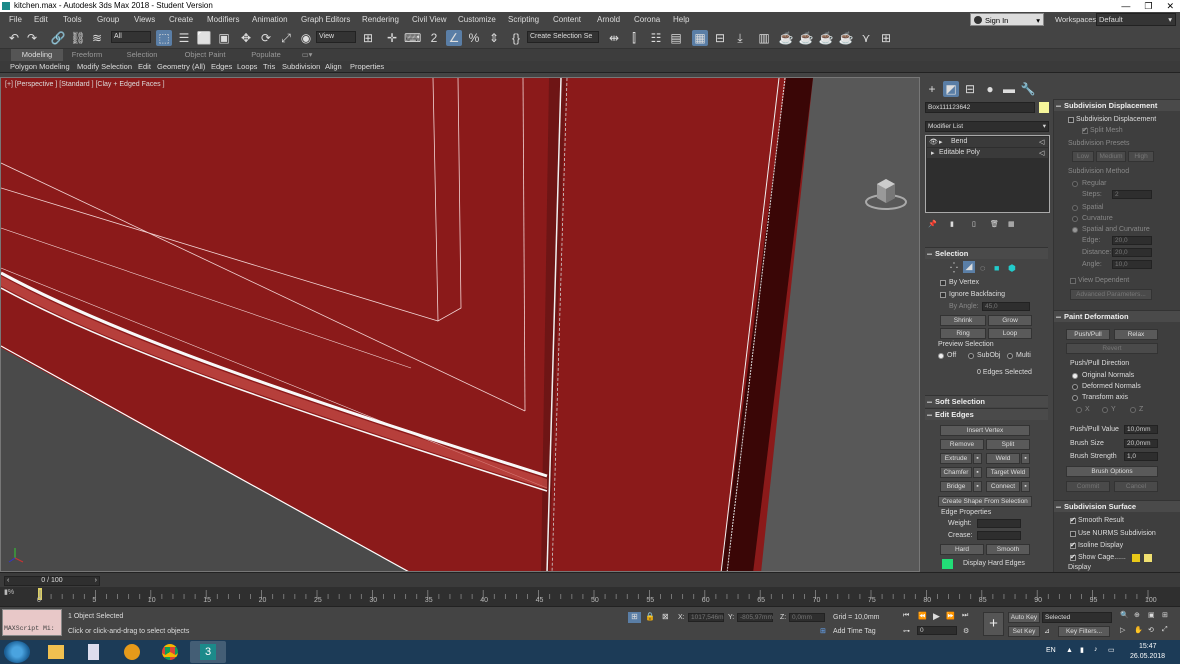 This screenshot has width=1180, height=664. Describe the element at coordinates (1111, 650) in the screenshot. I see `battery-icon: ▭` at that location.